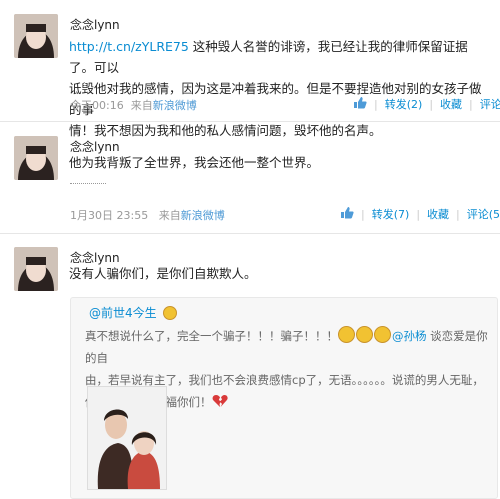 The width and height of the screenshot is (500, 499). What do you see at coordinates (420, 214) in the screenshot?
I see `post-actions: | 转发(7) | 收藏 | 评论(5)` at bounding box center [420, 214].